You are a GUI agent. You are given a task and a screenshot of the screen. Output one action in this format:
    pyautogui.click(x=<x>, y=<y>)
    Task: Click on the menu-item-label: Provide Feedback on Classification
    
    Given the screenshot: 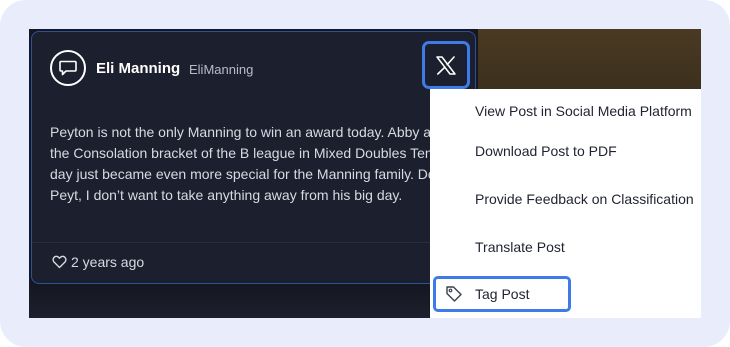 What is the action you would take?
    pyautogui.click(x=584, y=199)
    